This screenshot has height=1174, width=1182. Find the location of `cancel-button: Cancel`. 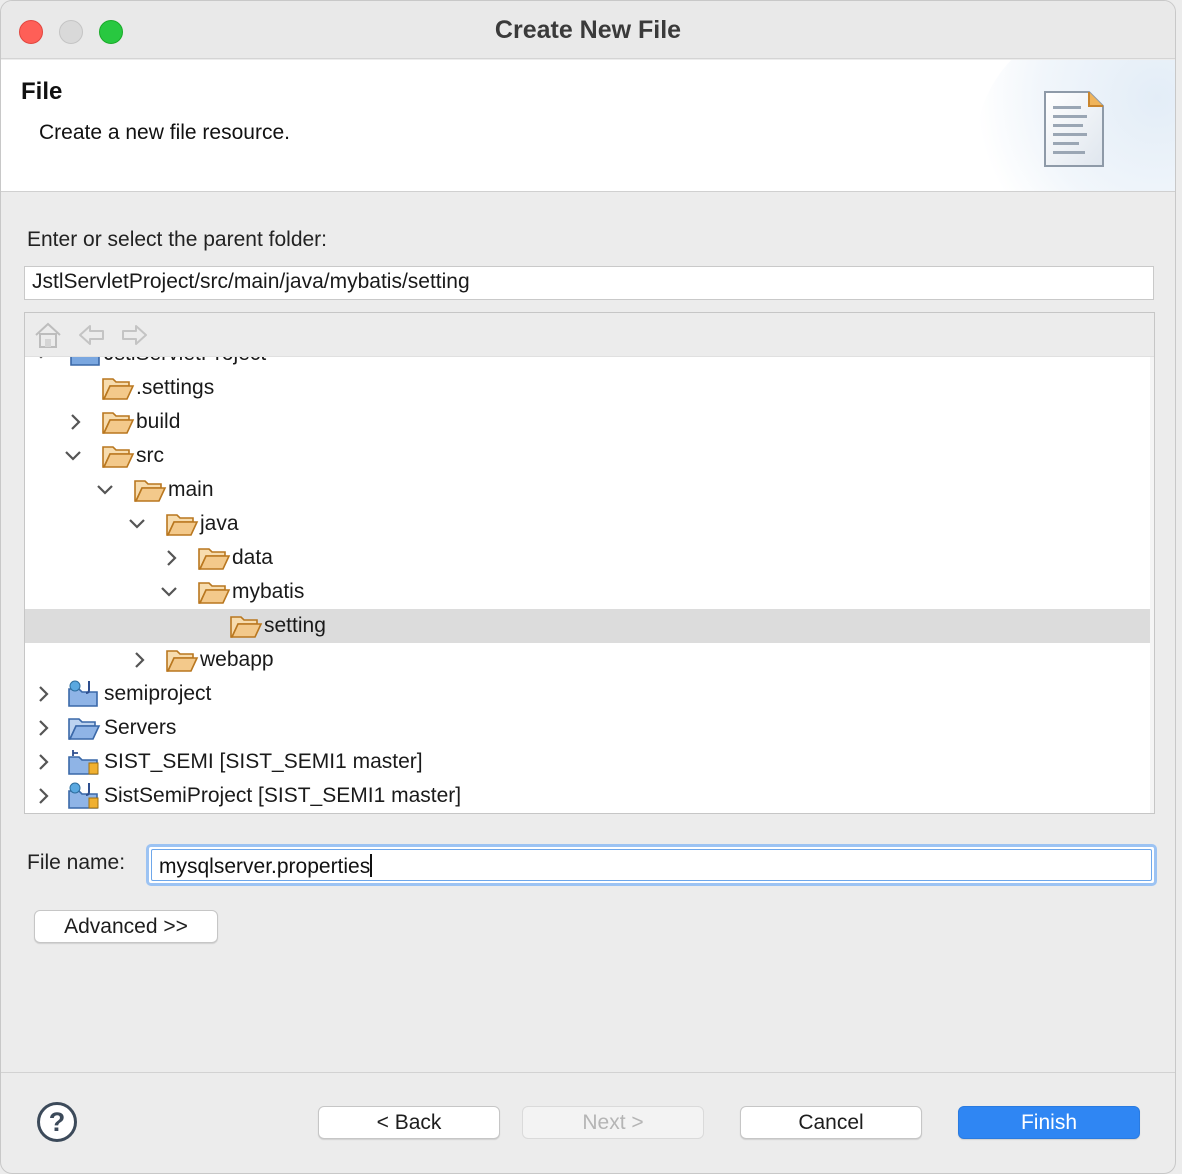

cancel-button: Cancel is located at coordinates (831, 1122).